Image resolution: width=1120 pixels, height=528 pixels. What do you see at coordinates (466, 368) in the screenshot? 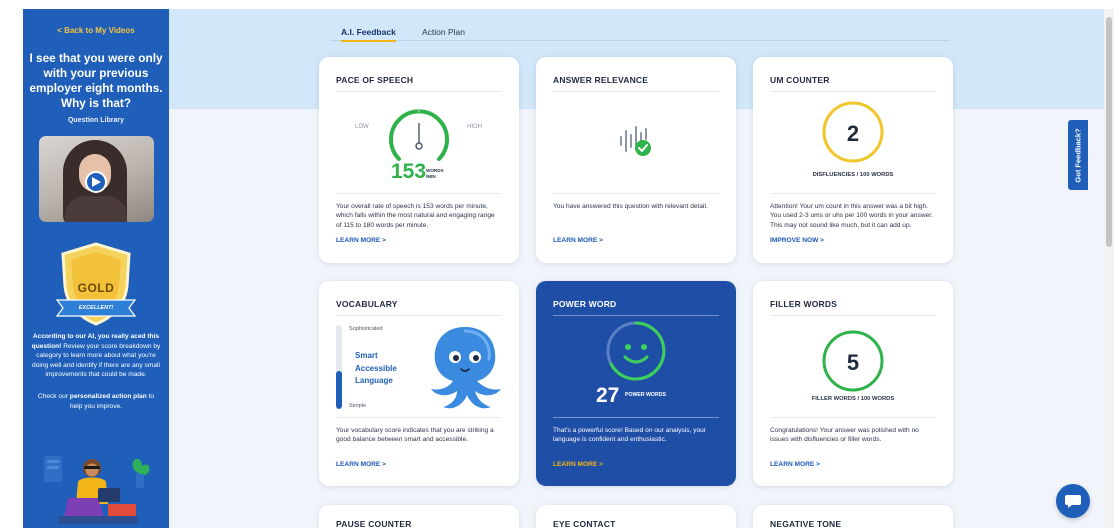
I see `octopus-mascot-icon` at bounding box center [466, 368].